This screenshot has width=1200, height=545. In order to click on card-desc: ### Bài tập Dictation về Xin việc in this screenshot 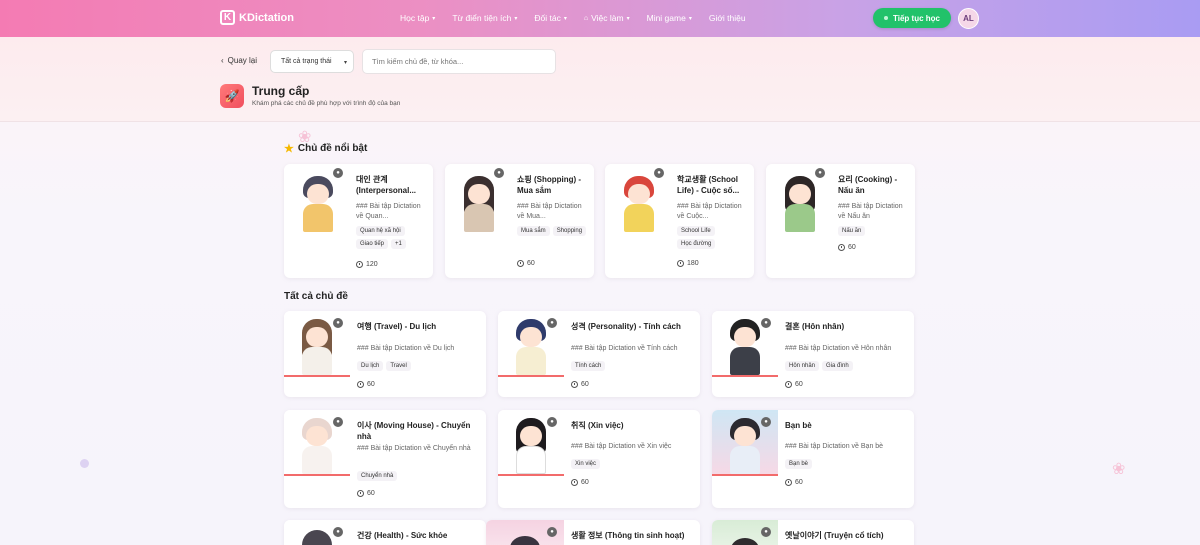, I will do `click(621, 446)`.